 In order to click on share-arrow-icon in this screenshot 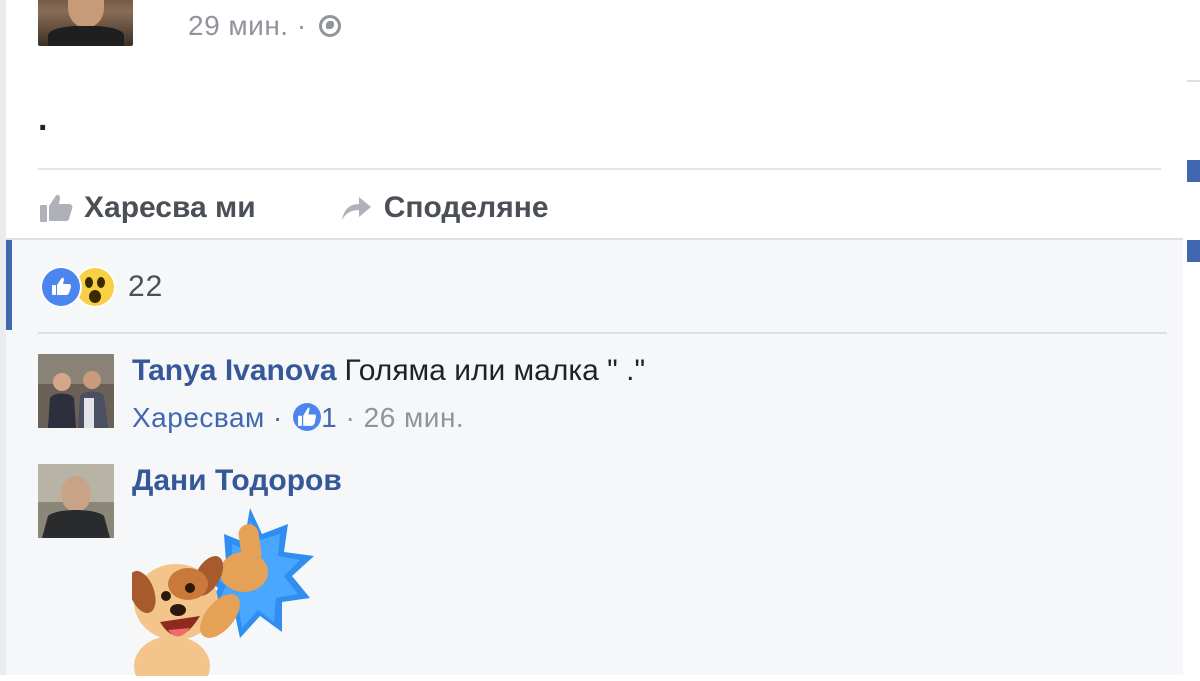, I will do `click(356, 208)`.